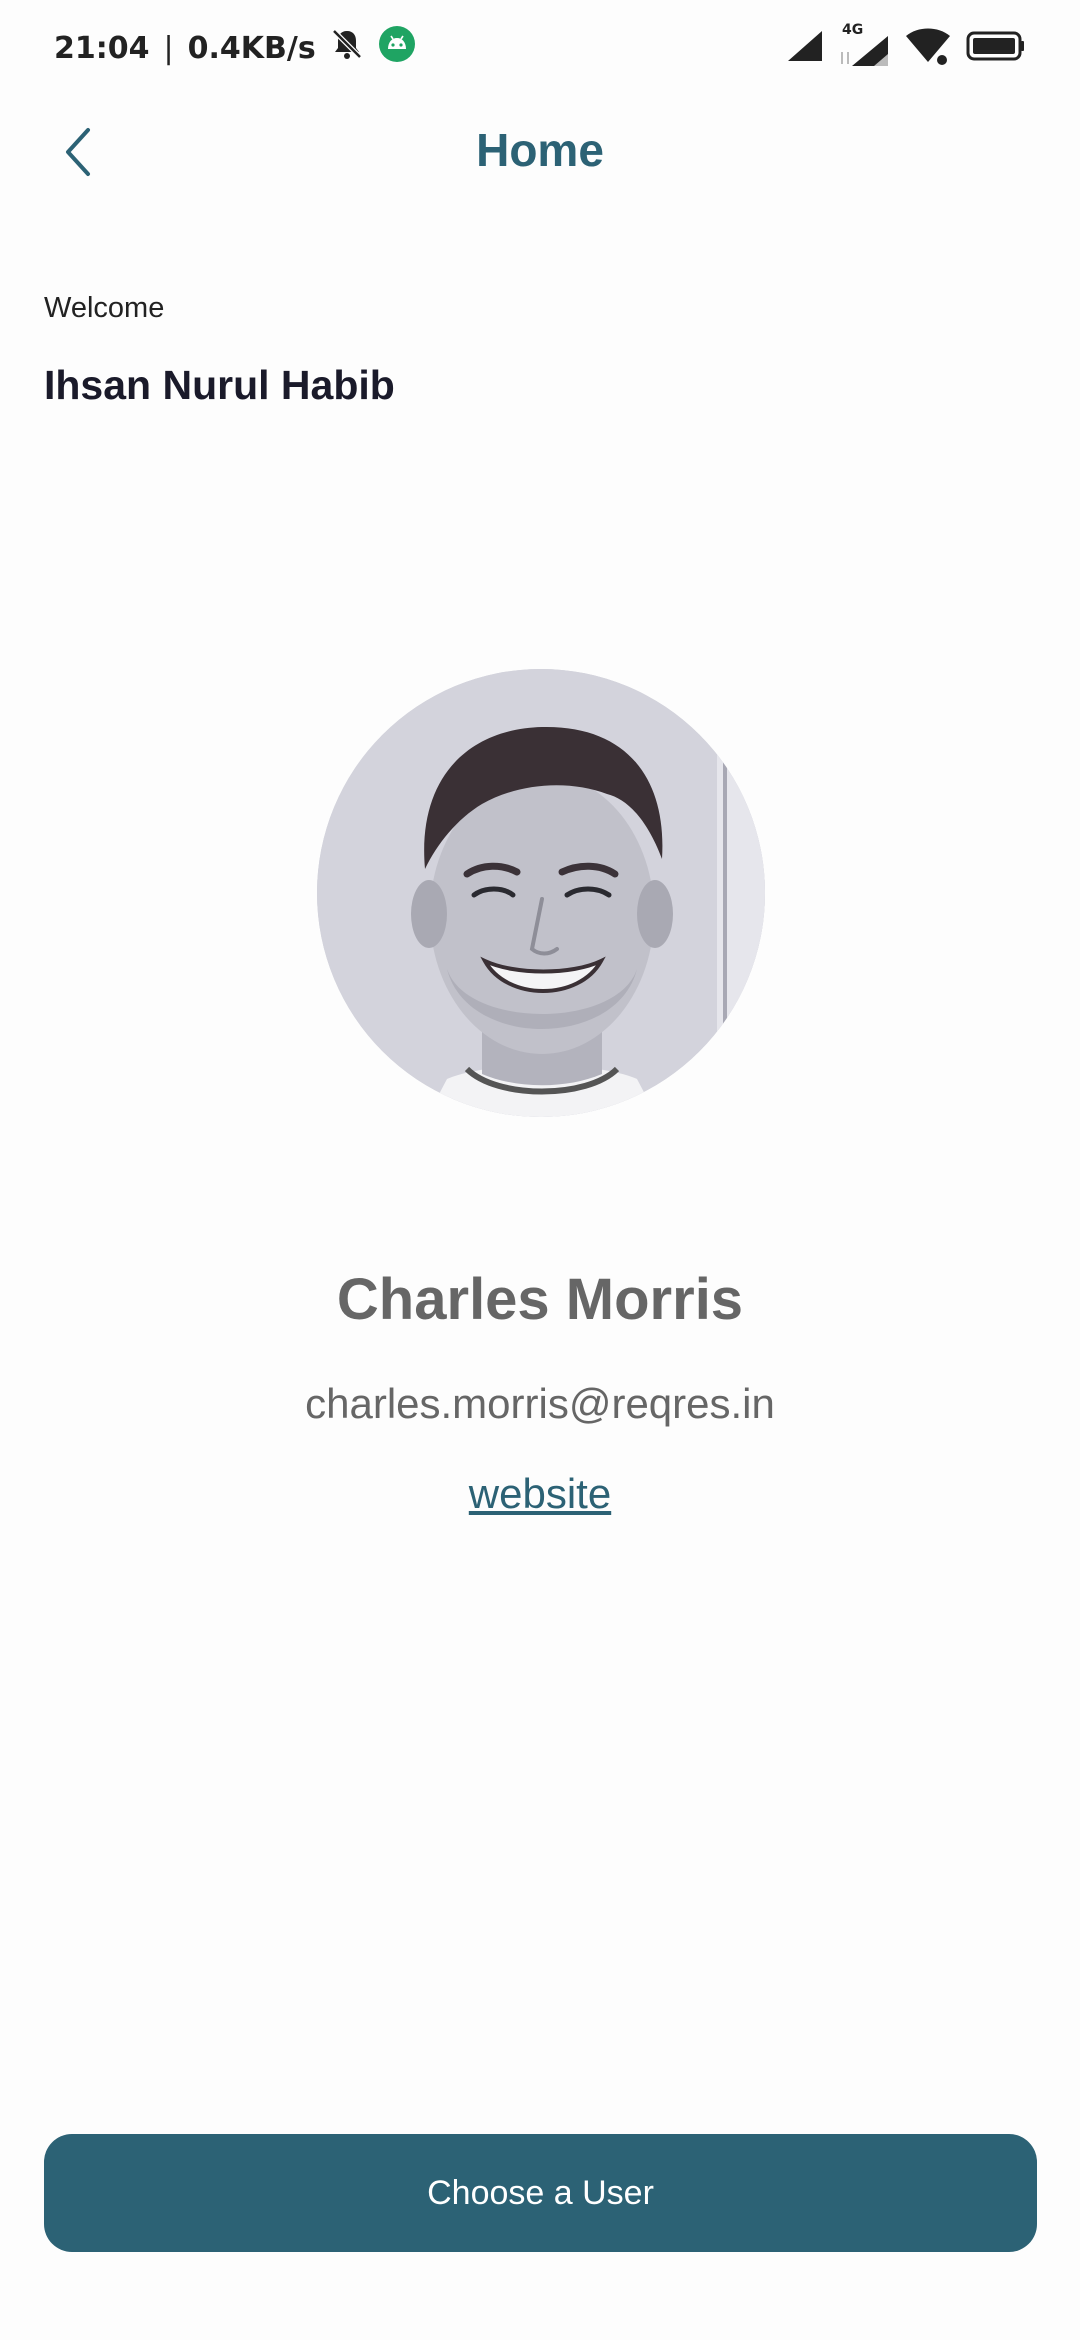  I want to click on welcome-label: Welcome, so click(104, 308).